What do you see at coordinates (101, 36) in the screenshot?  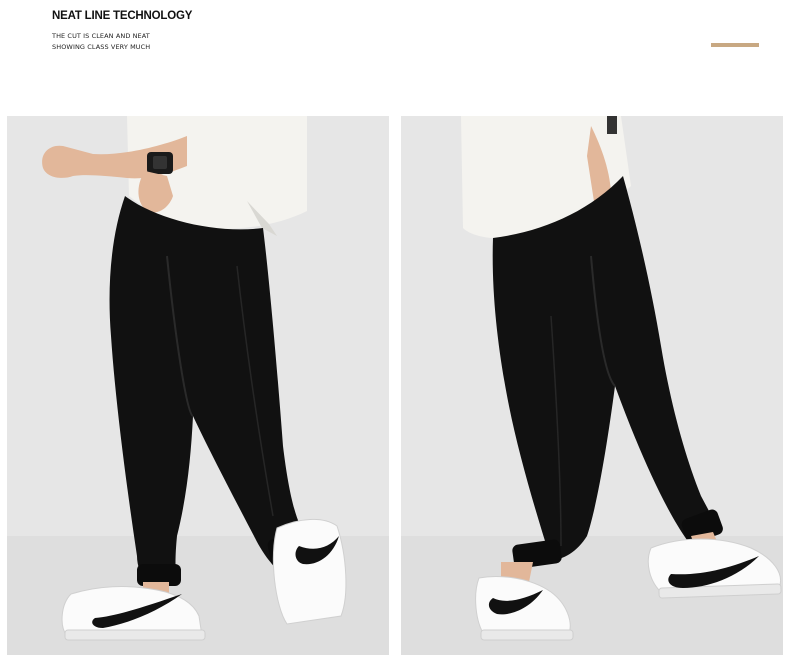 I see `section-subtitle-line-1: THE CUT IS CLEAN AND NEAT` at bounding box center [101, 36].